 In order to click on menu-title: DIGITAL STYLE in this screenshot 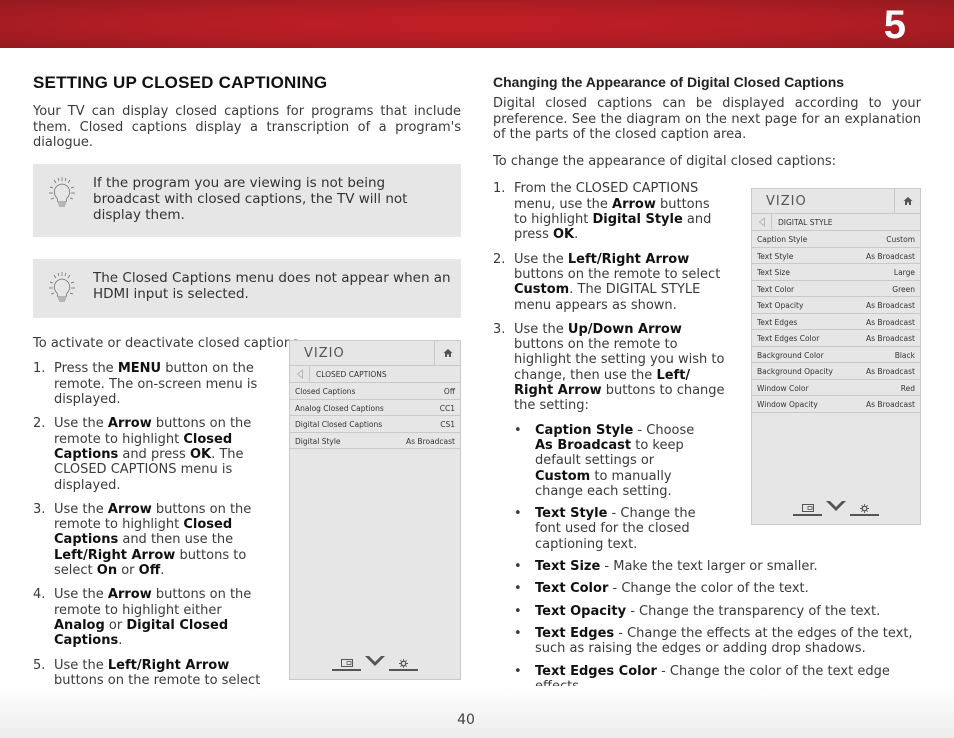, I will do `click(805, 222)`.